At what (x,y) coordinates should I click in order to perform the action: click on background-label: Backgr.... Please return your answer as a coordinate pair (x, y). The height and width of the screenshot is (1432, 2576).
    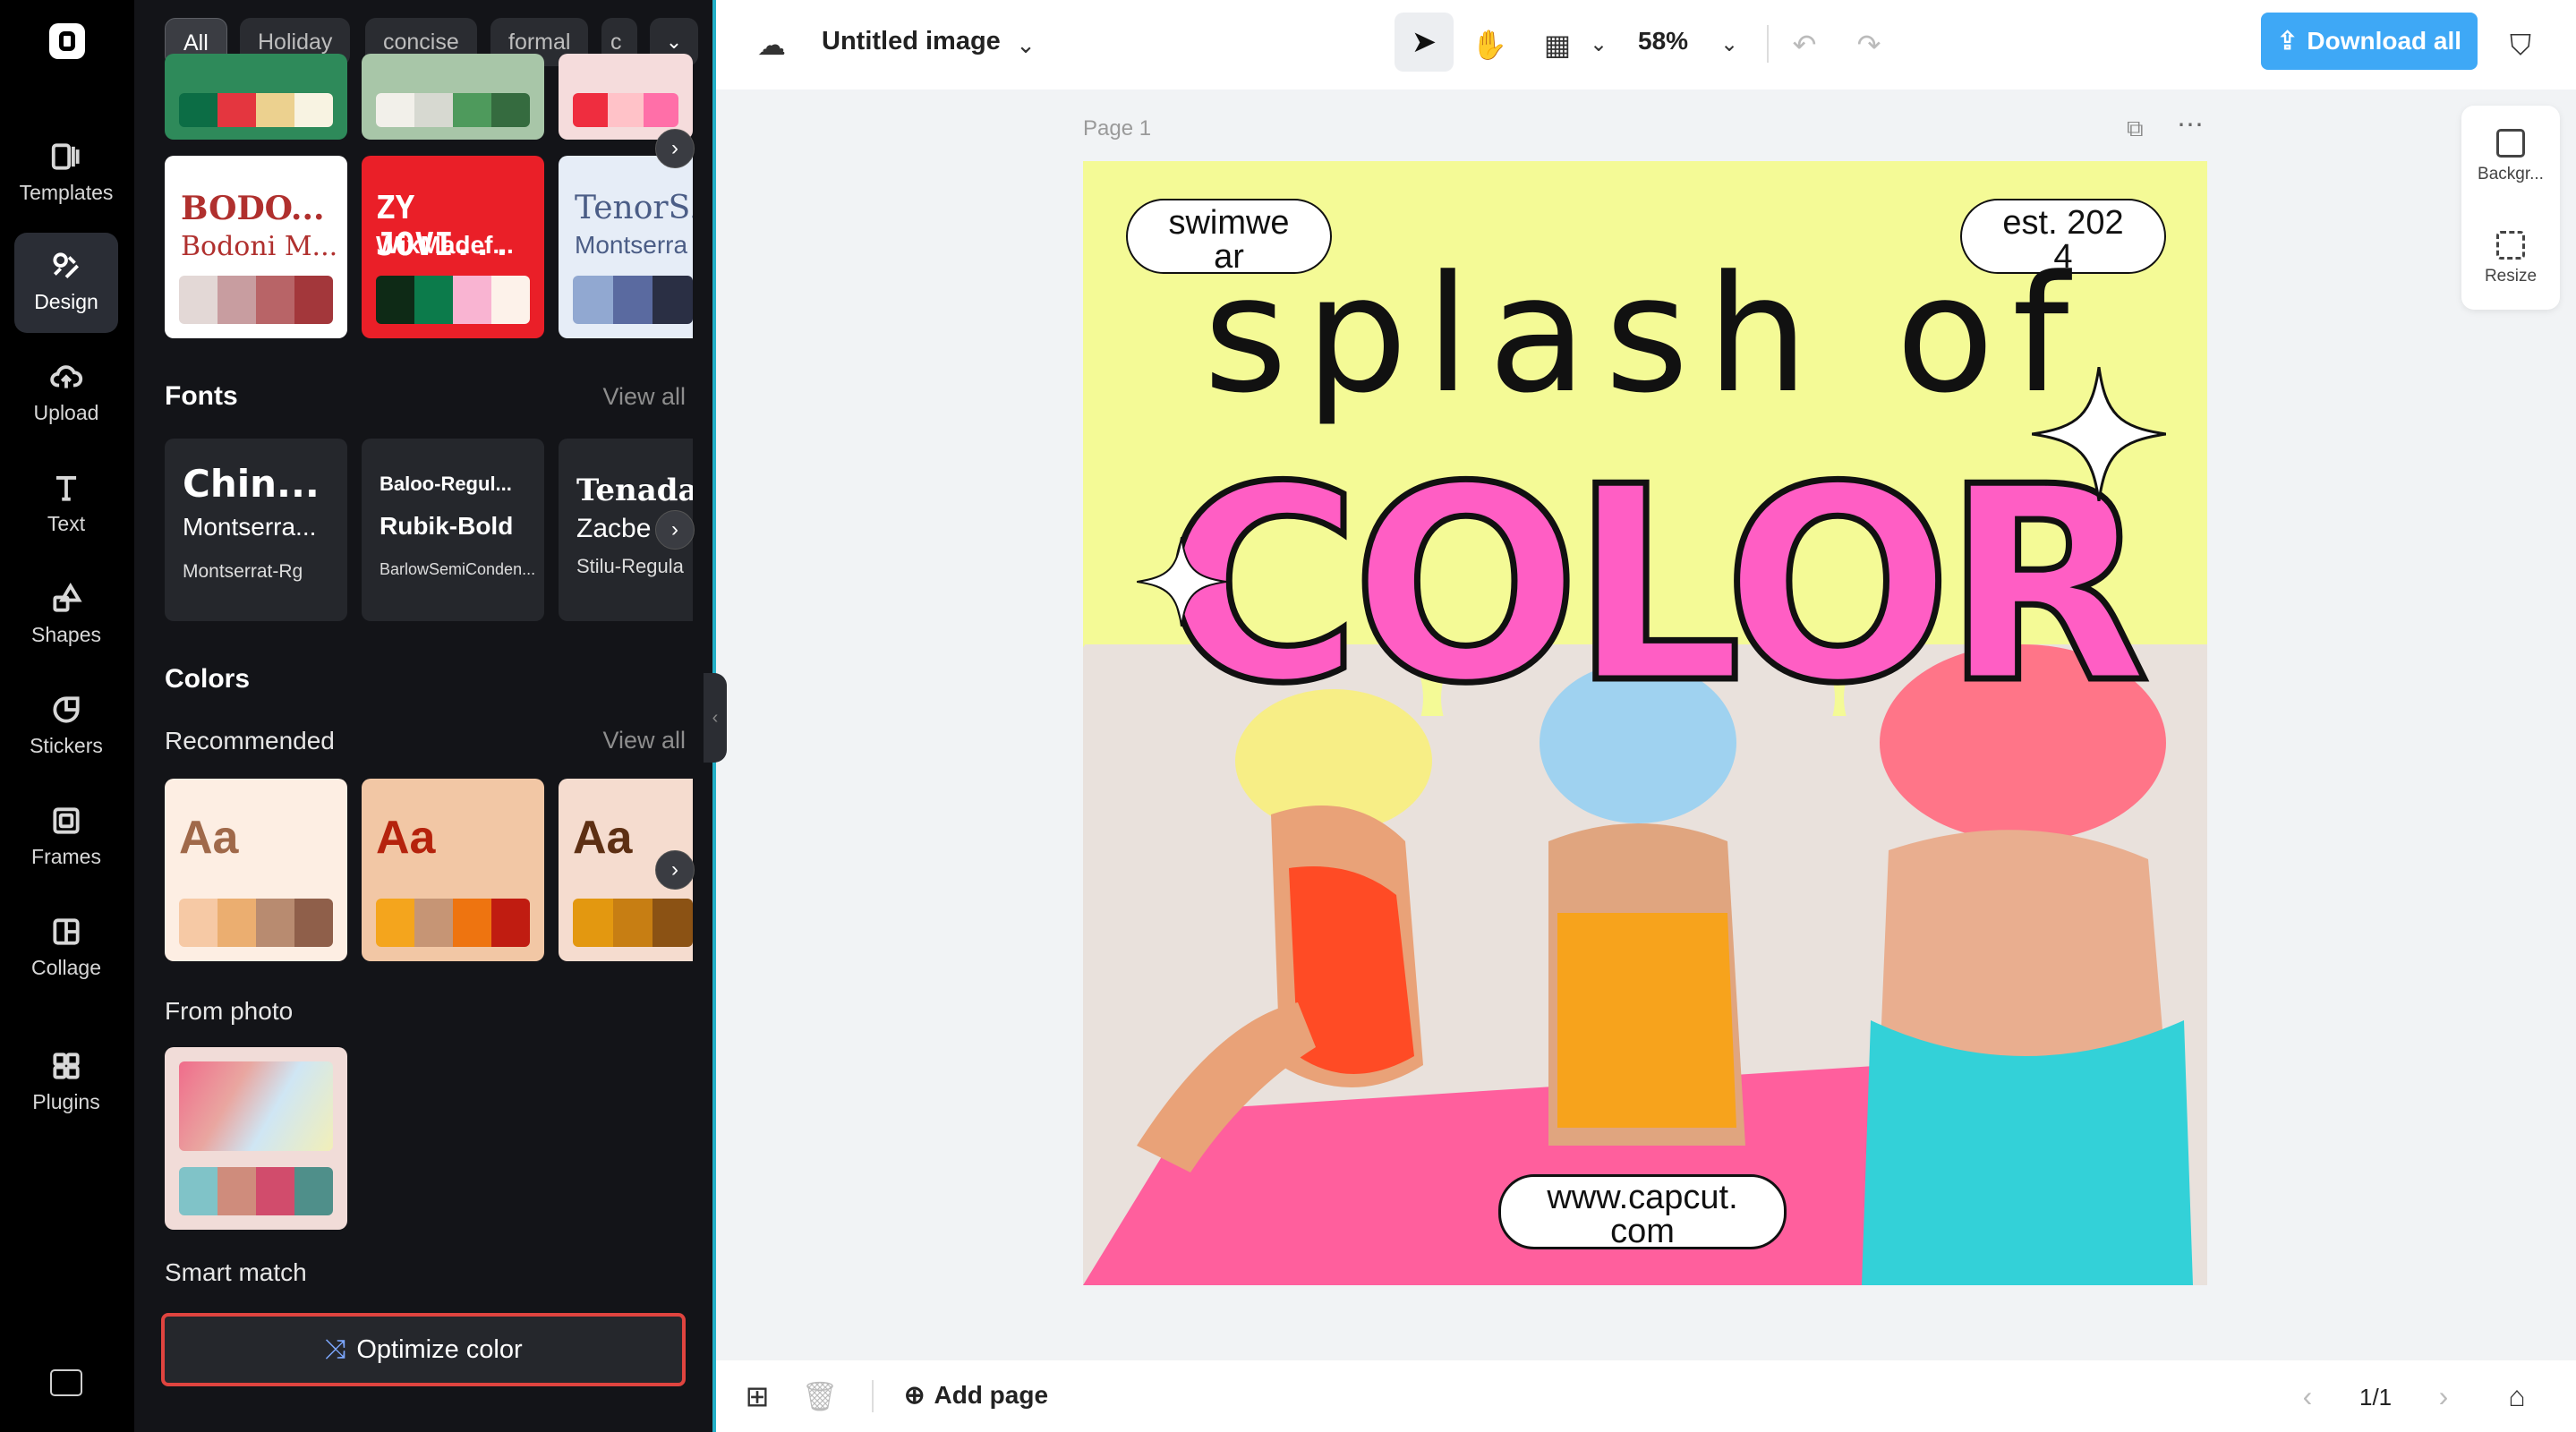
    Looking at the image, I should click on (2511, 174).